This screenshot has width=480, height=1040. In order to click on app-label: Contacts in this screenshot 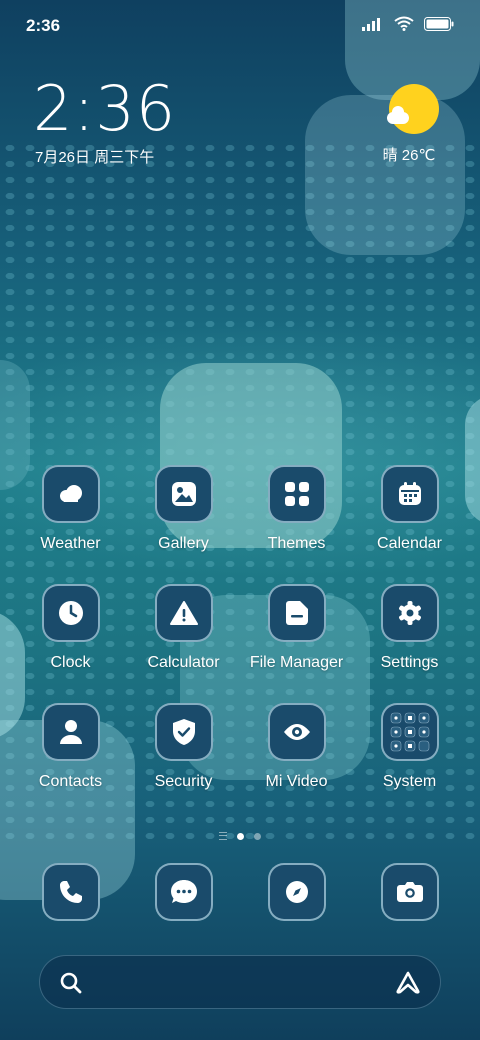, I will do `click(70, 781)`.